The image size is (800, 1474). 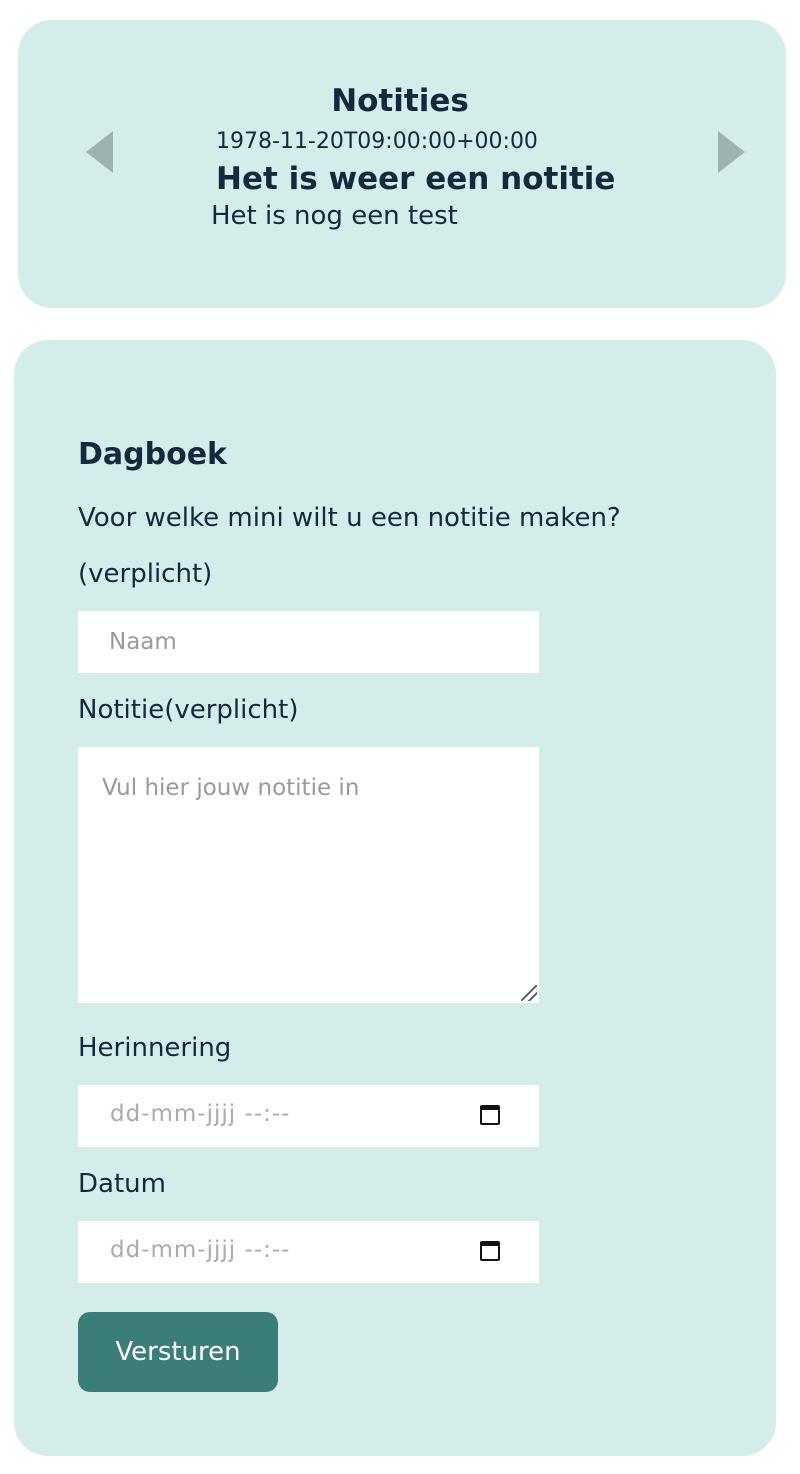 What do you see at coordinates (308, 875) in the screenshot?
I see `note-textarea` at bounding box center [308, 875].